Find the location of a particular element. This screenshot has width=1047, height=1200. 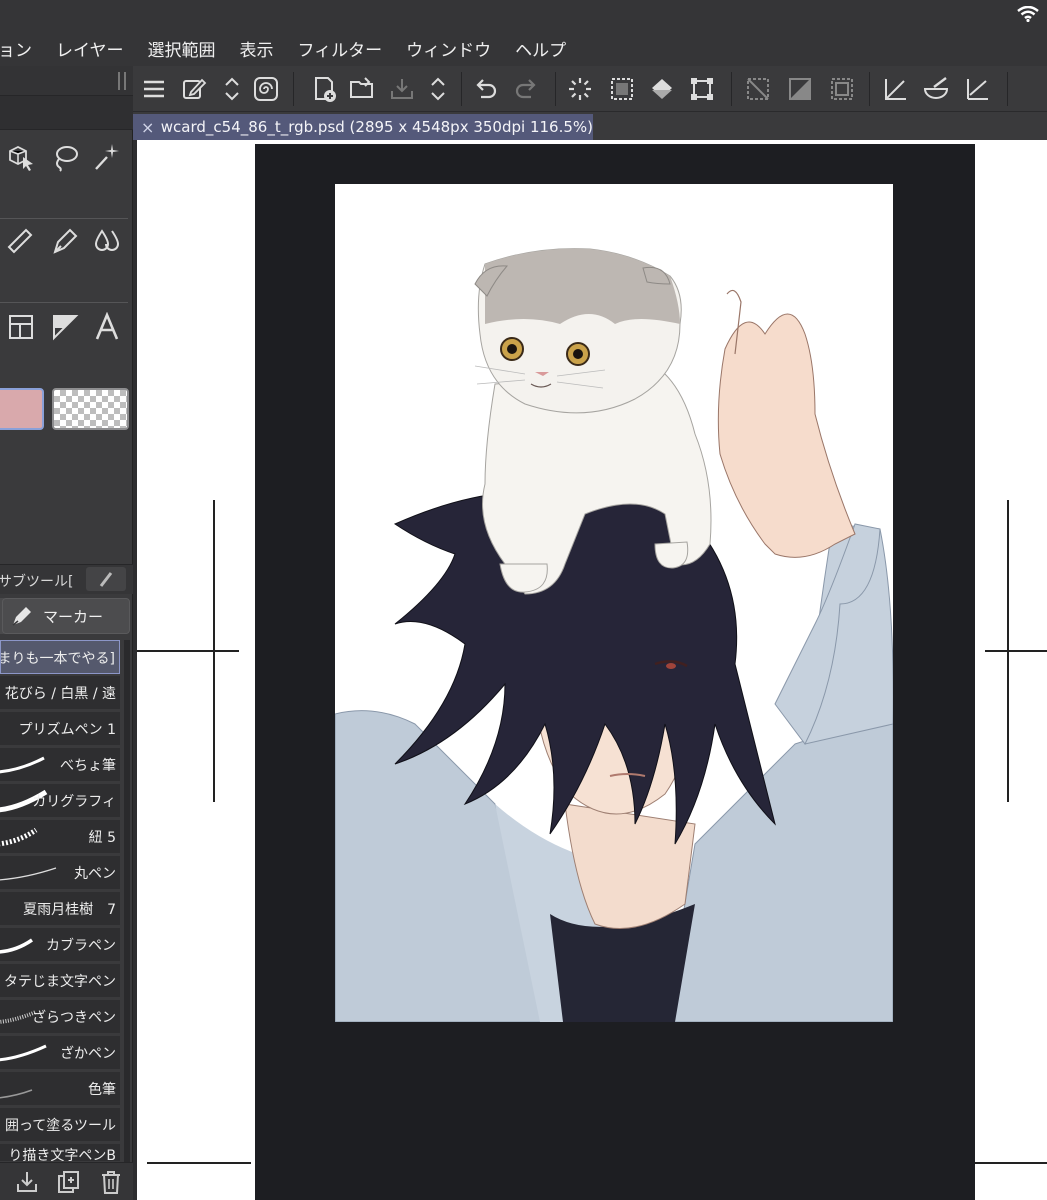

list-item: ざかペン is located at coordinates (60, 1053).